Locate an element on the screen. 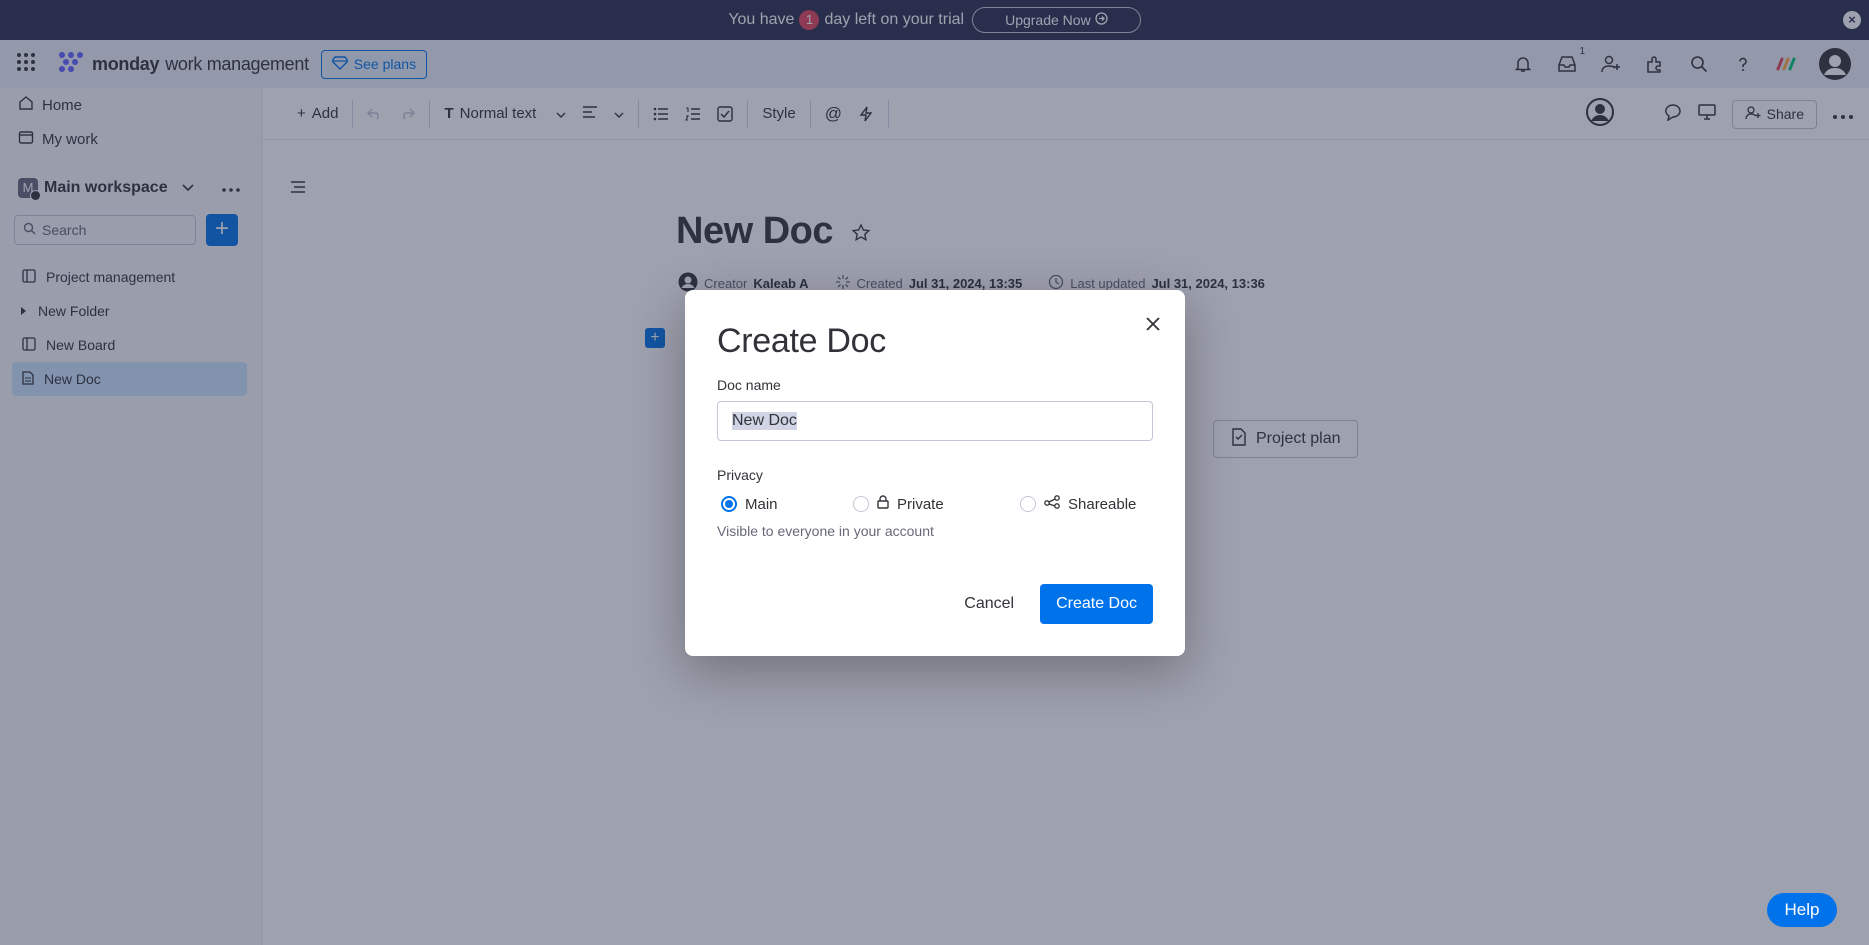 This screenshot has height=945, width=1869. share-nodes-icon is located at coordinates (1052, 504).